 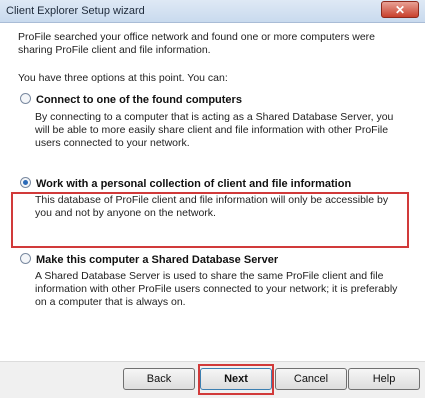 What do you see at coordinates (236, 379) in the screenshot?
I see `next-button: Next` at bounding box center [236, 379].